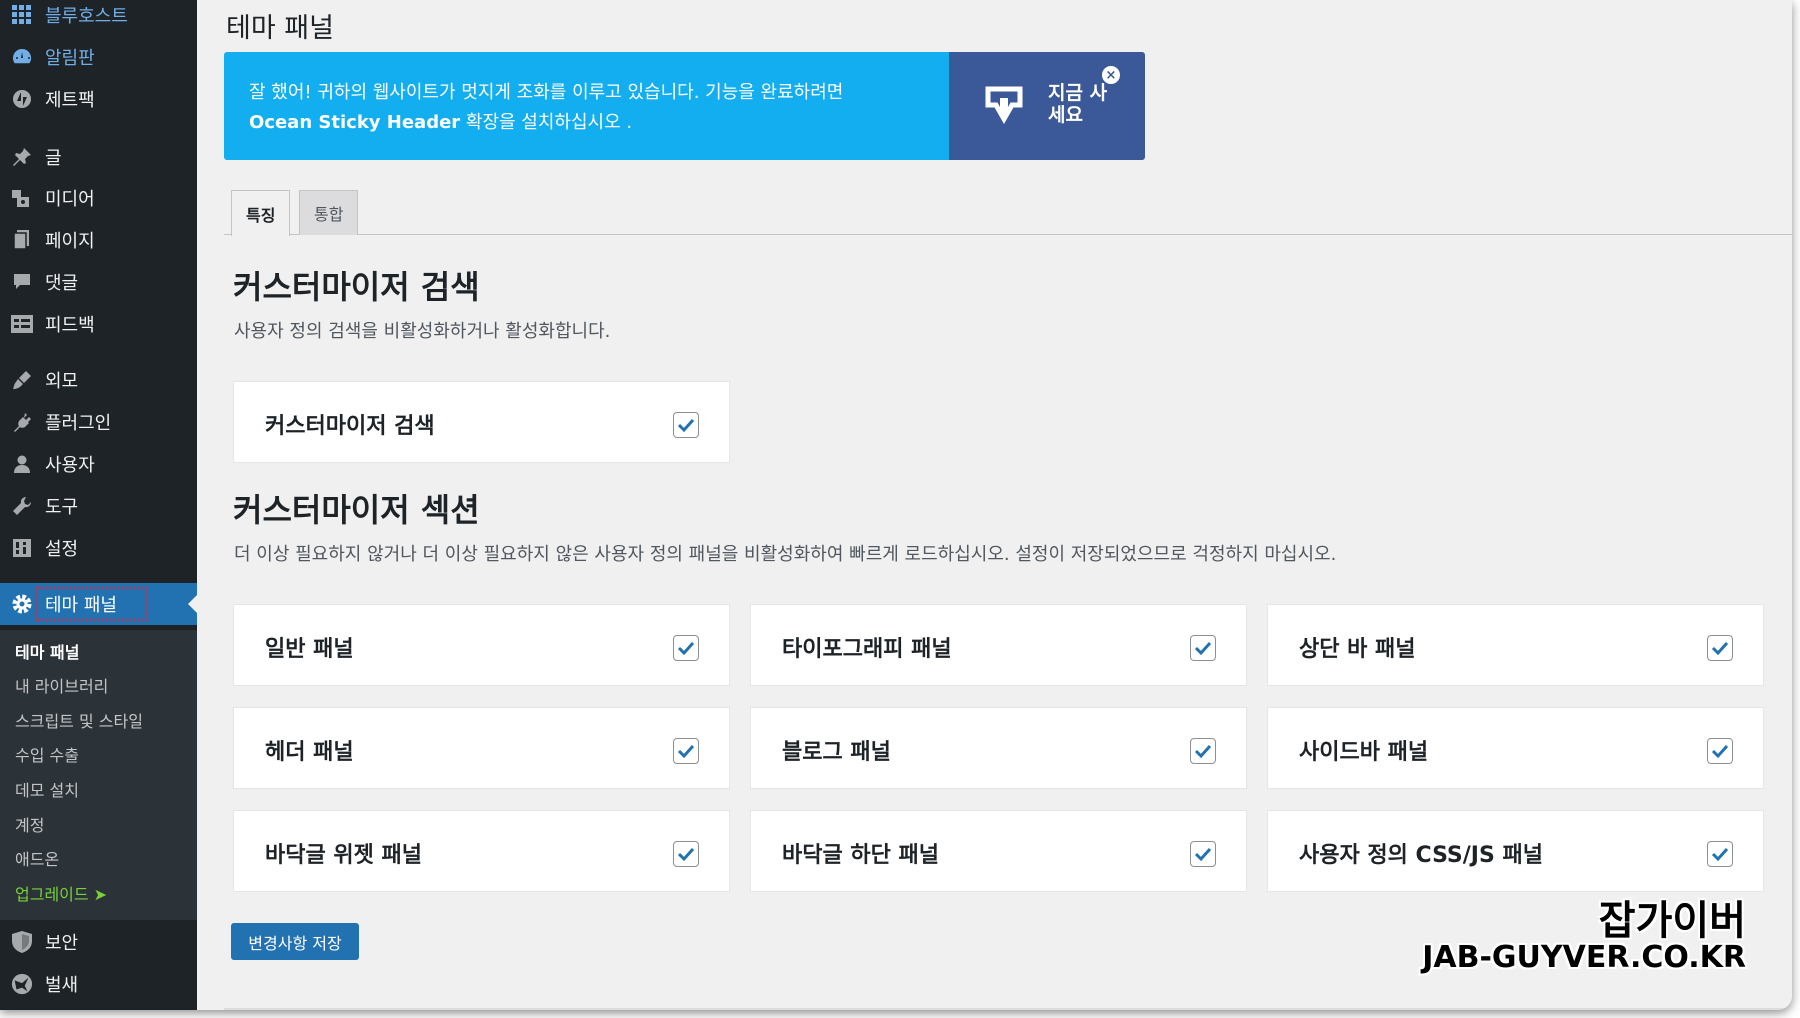 The image size is (1800, 1018). I want to click on submenu-item-install-demos: 데모 설치, so click(47, 789).